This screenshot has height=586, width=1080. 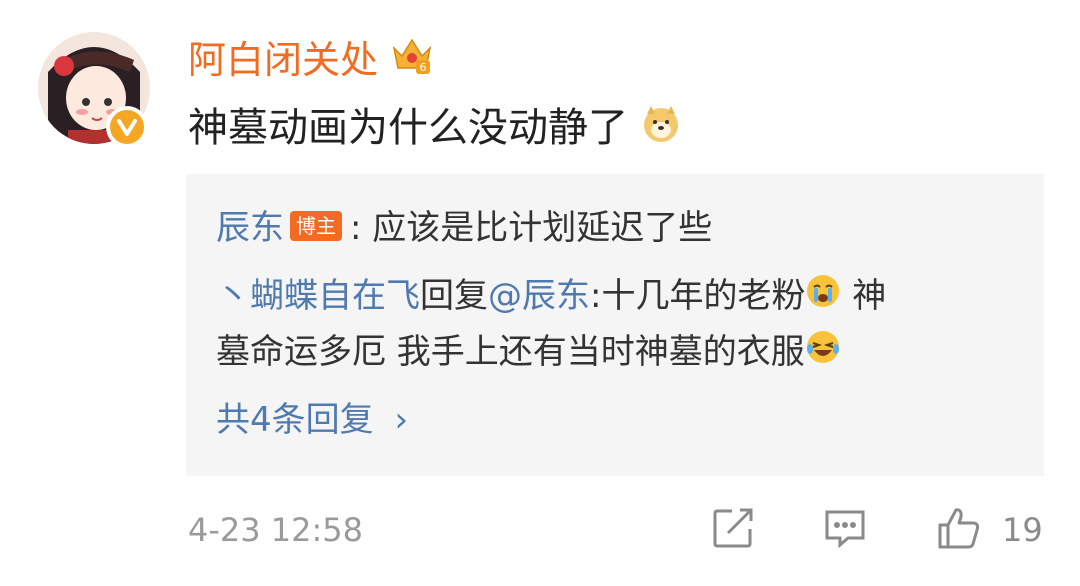 I want to click on crying-emoji-icon, so click(x=823, y=297).